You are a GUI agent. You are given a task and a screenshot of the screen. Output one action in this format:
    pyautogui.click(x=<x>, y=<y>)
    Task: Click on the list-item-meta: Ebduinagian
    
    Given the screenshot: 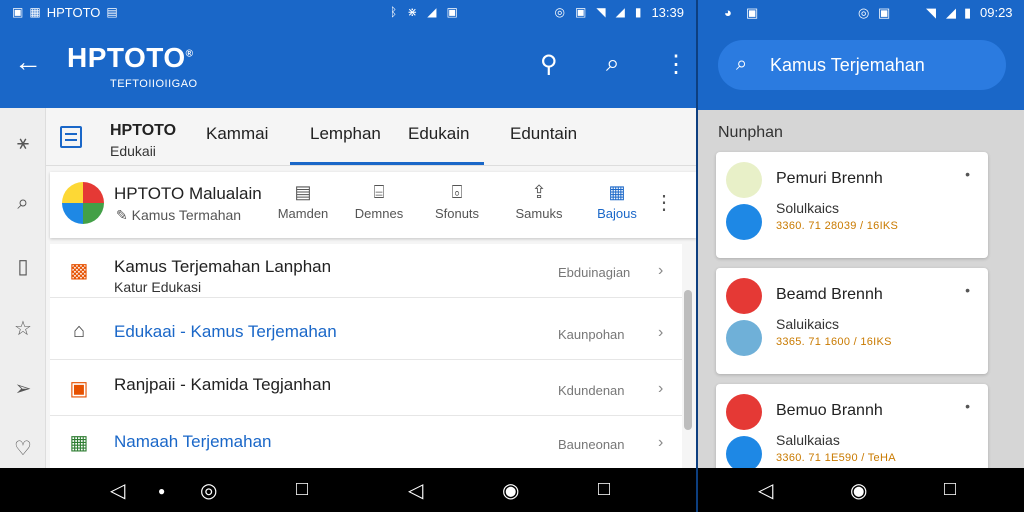 What is the action you would take?
    pyautogui.click(x=594, y=272)
    